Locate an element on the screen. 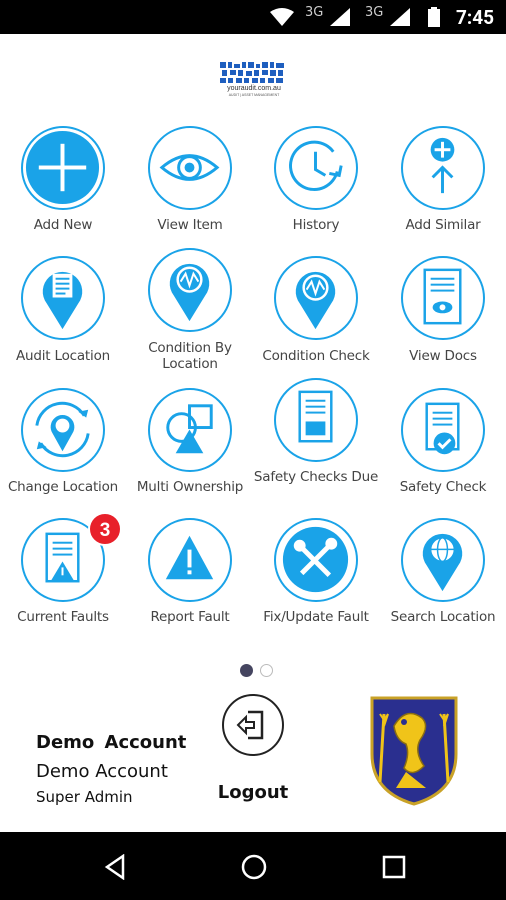 Image resolution: width=506 pixels, height=900 pixels. organisation-crest-logo is located at coordinates (414, 749).